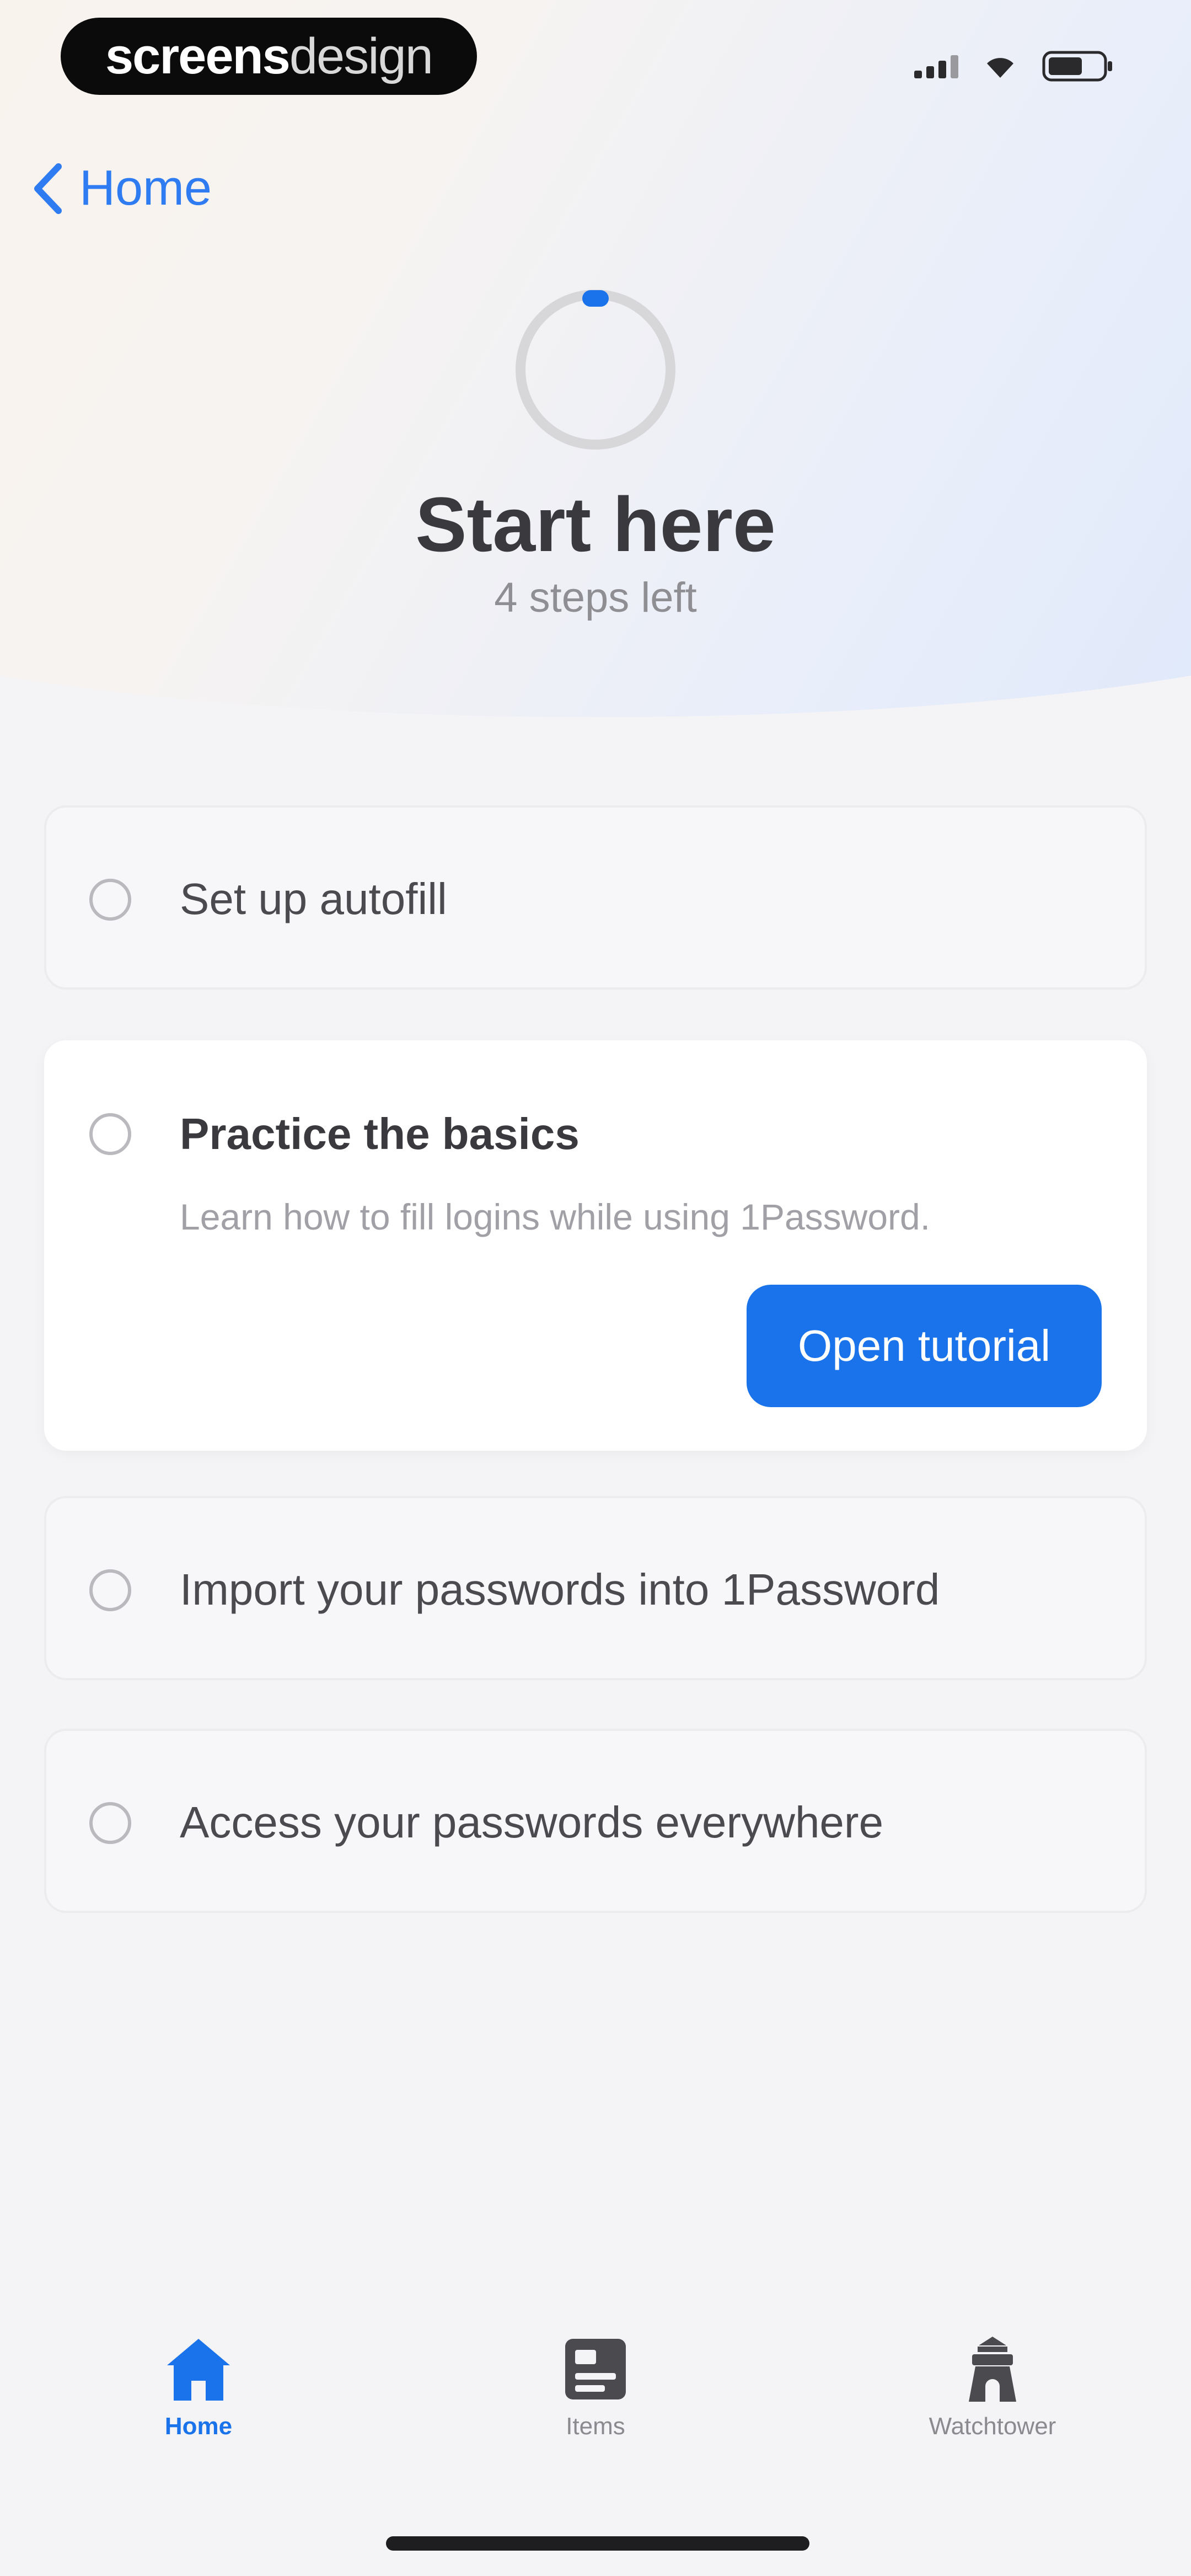 The width and height of the screenshot is (1191, 2576). What do you see at coordinates (595, 2369) in the screenshot?
I see `items-icon` at bounding box center [595, 2369].